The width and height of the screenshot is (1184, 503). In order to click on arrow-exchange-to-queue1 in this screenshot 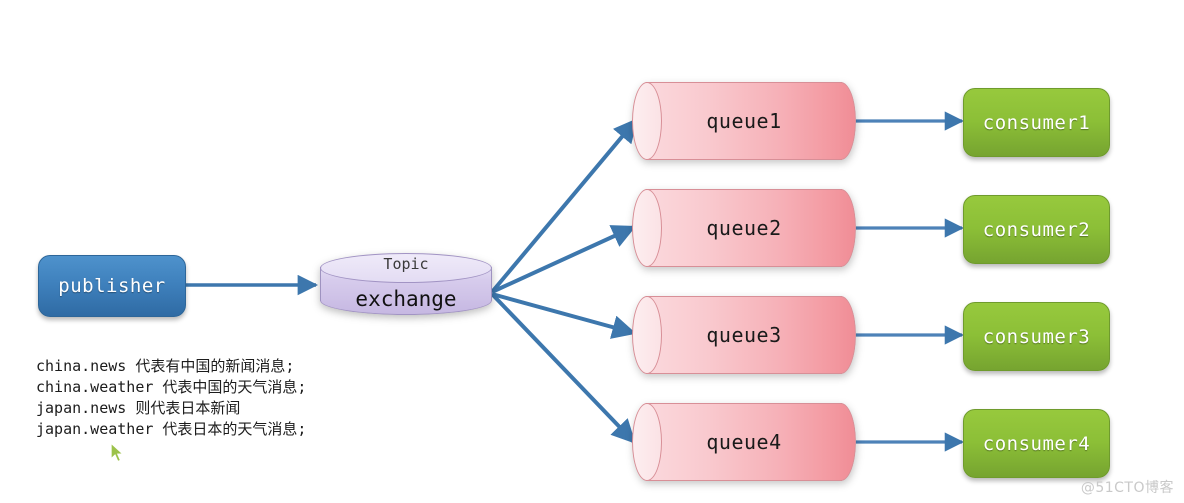, I will do `click(564, 206)`.